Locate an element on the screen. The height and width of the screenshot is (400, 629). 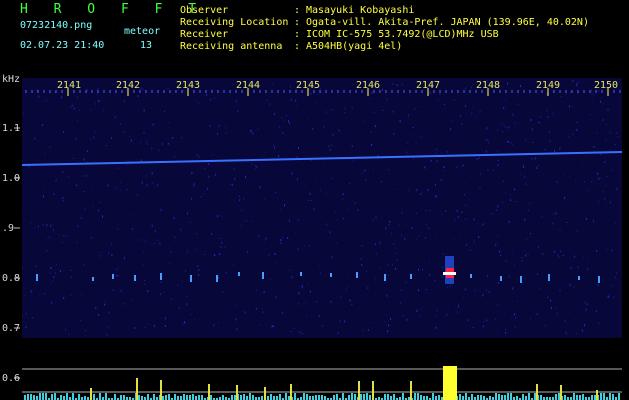
y-tick-label: 0.6 is located at coordinates (11, 378).